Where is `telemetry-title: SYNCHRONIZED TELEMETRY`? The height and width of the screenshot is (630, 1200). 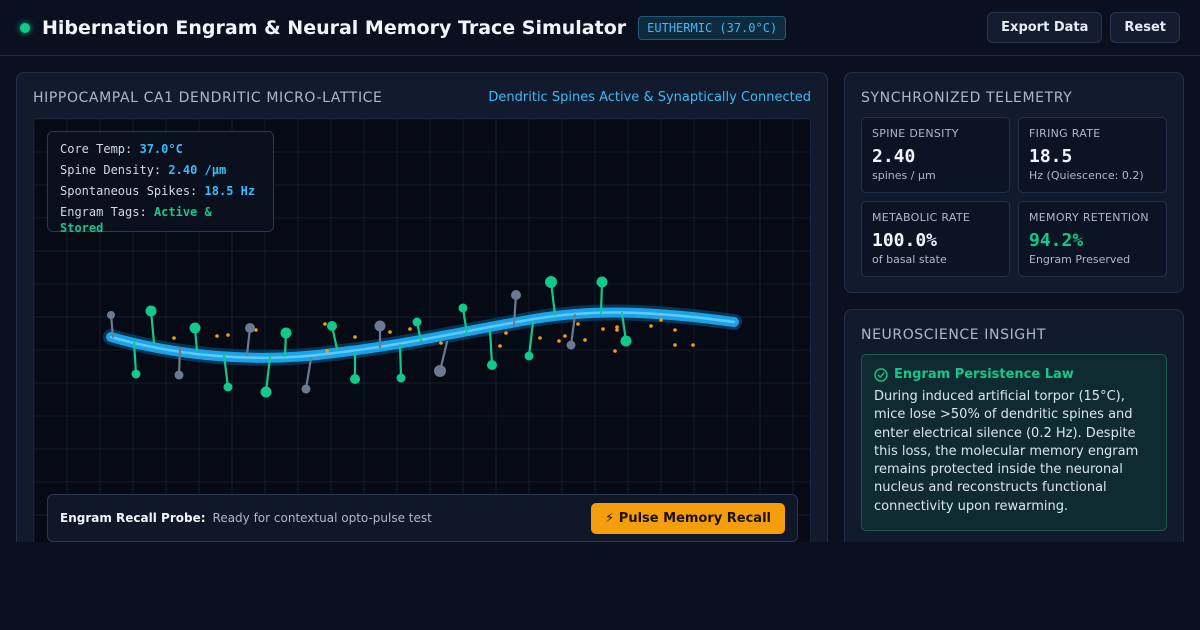
telemetry-title: SYNCHRONIZED TELEMETRY is located at coordinates (967, 98).